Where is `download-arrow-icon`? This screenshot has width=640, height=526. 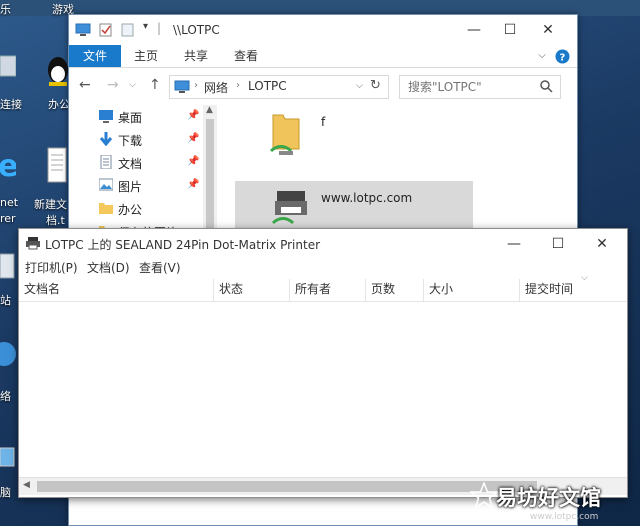 download-arrow-icon is located at coordinates (106, 139).